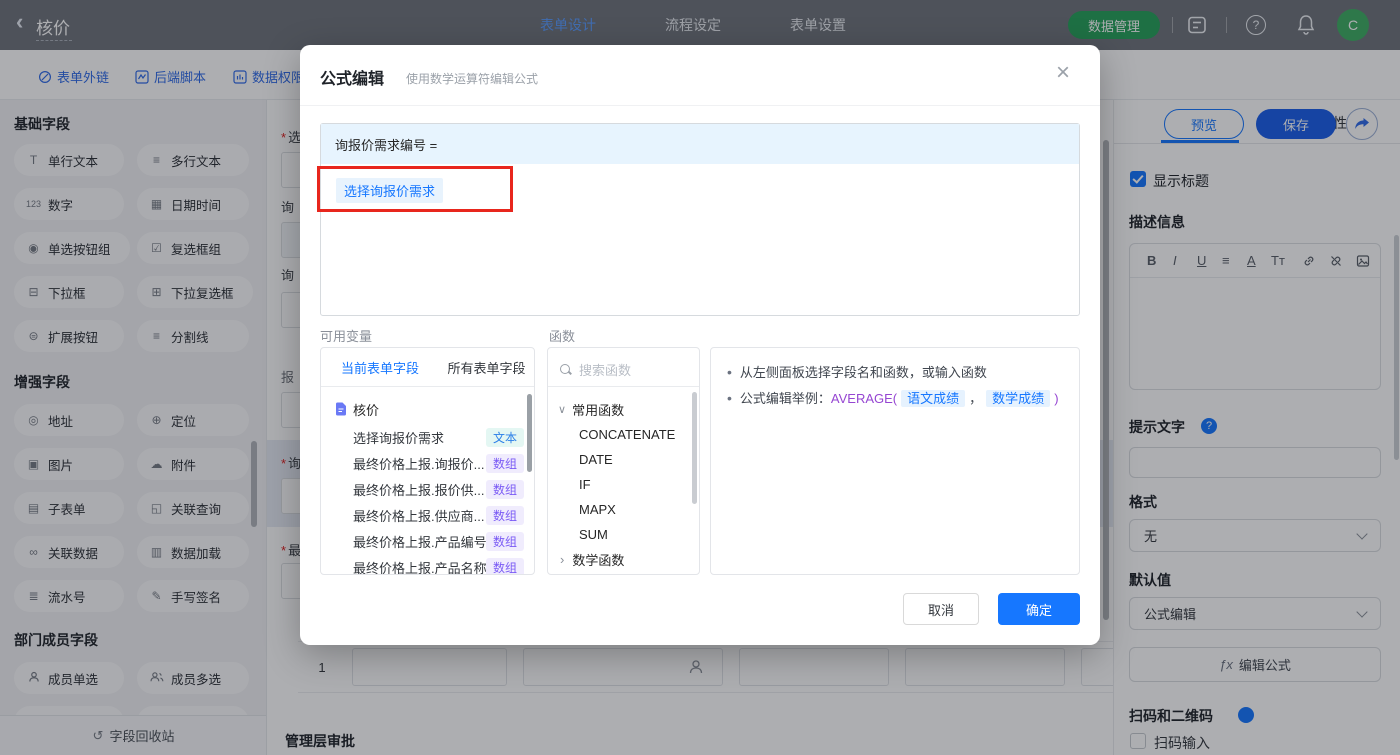 The image size is (1400, 755). What do you see at coordinates (341, 409) in the screenshot?
I see `form-doc-icon` at bounding box center [341, 409].